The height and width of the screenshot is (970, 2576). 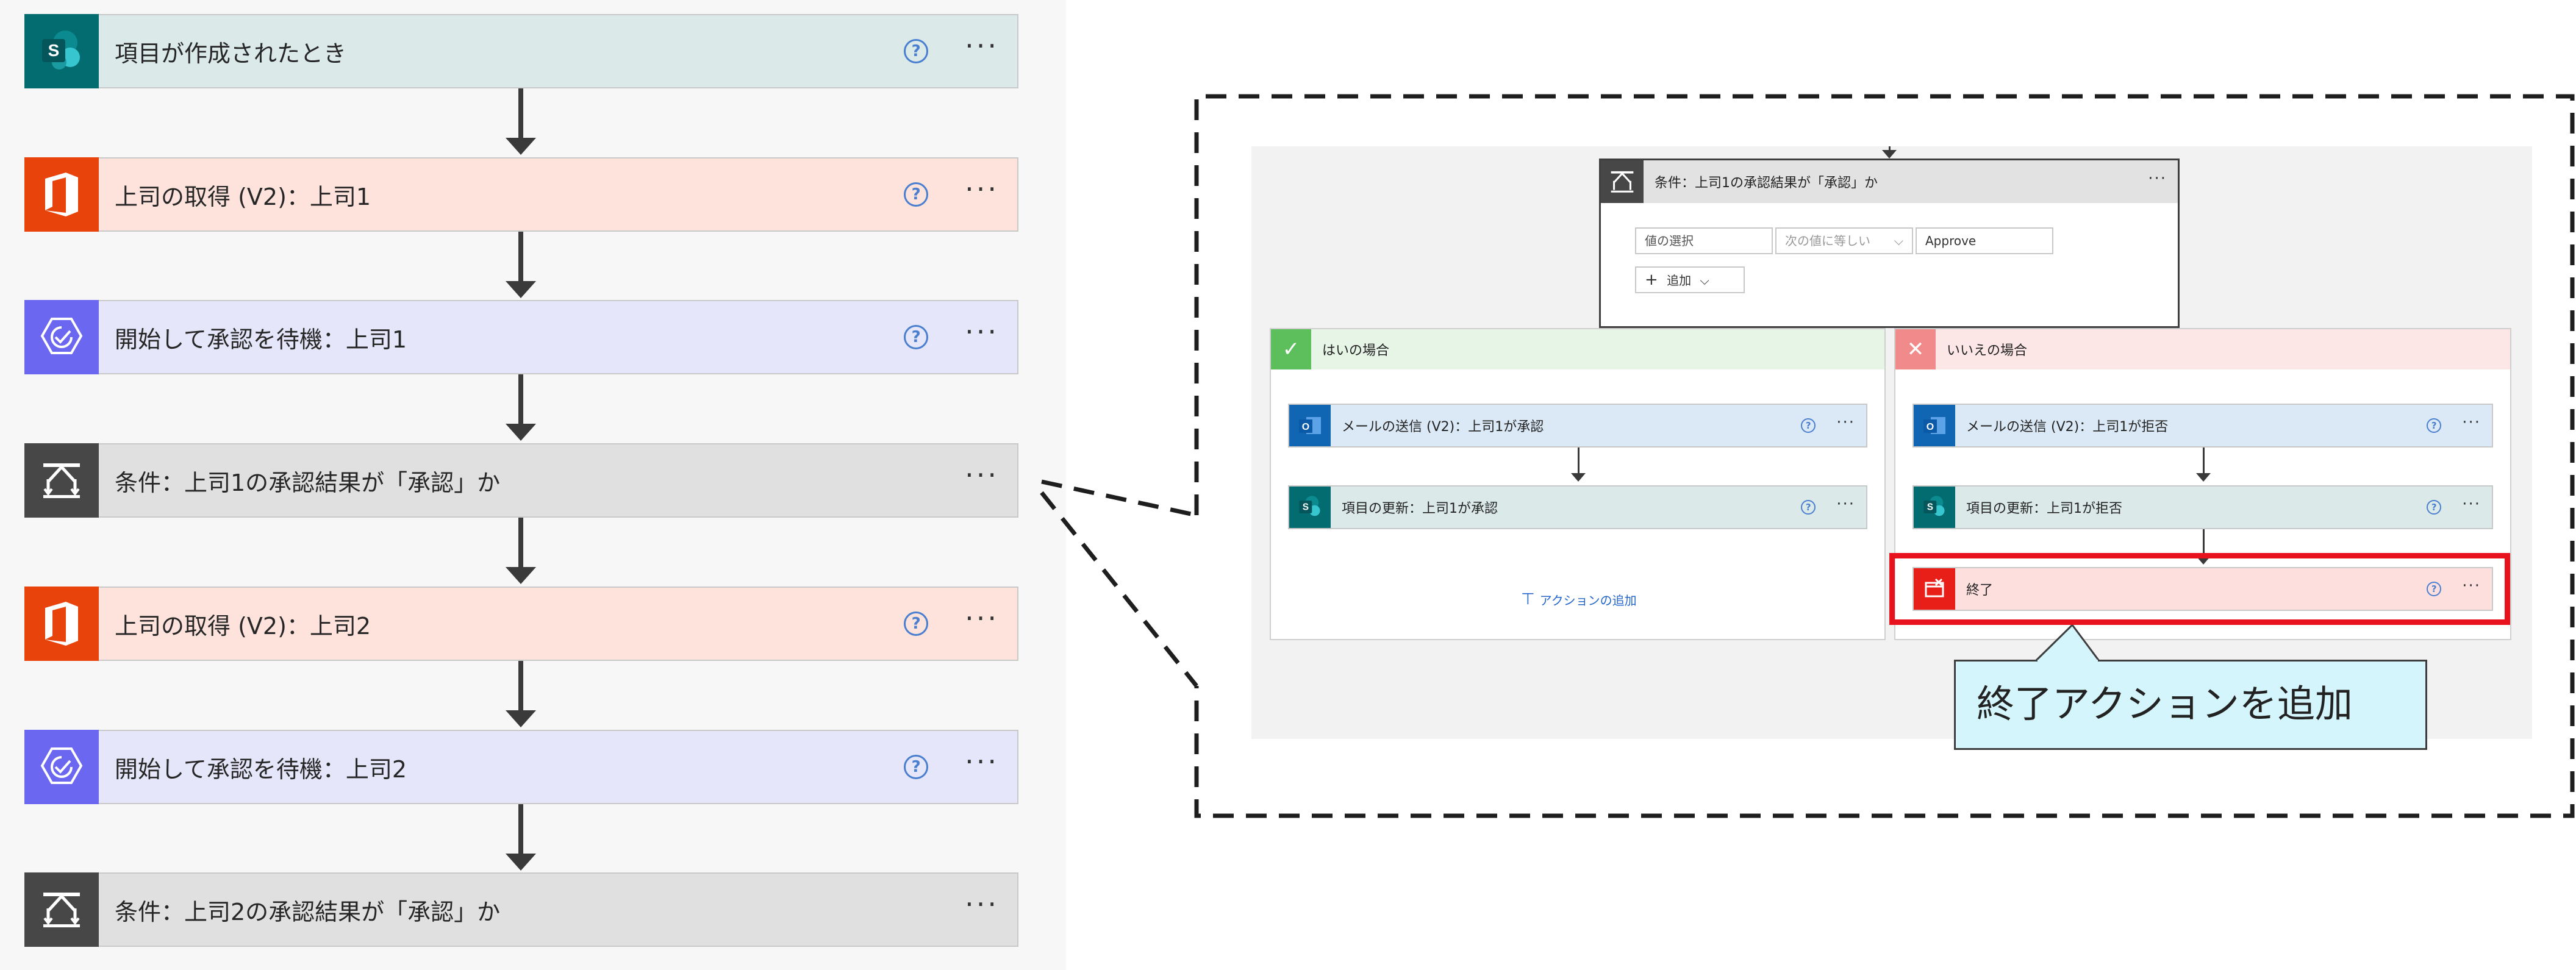 What do you see at coordinates (2068, 661) in the screenshot?
I see `callout-pointer-joint` at bounding box center [2068, 661].